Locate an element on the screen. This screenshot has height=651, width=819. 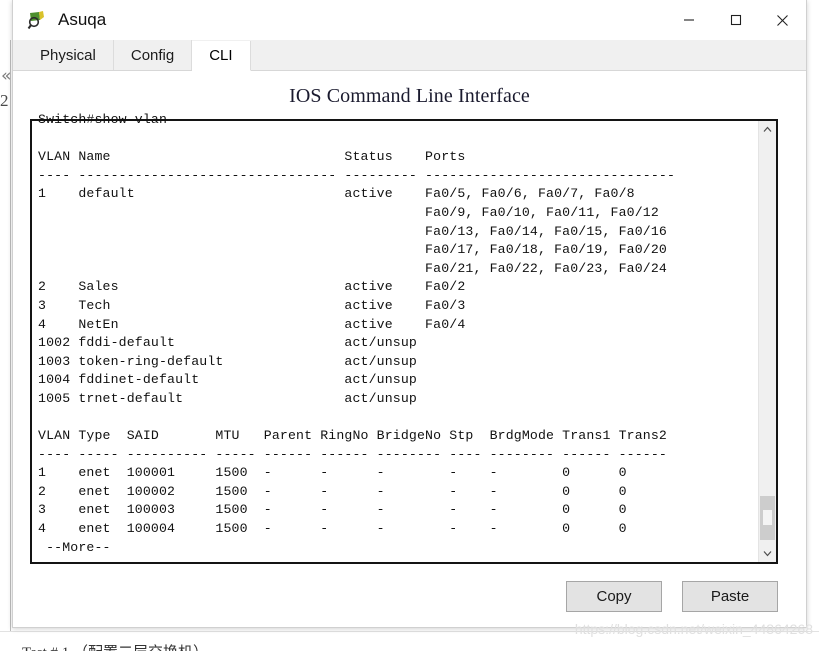
scrollbar-thumb is located at coordinates (767, 518).